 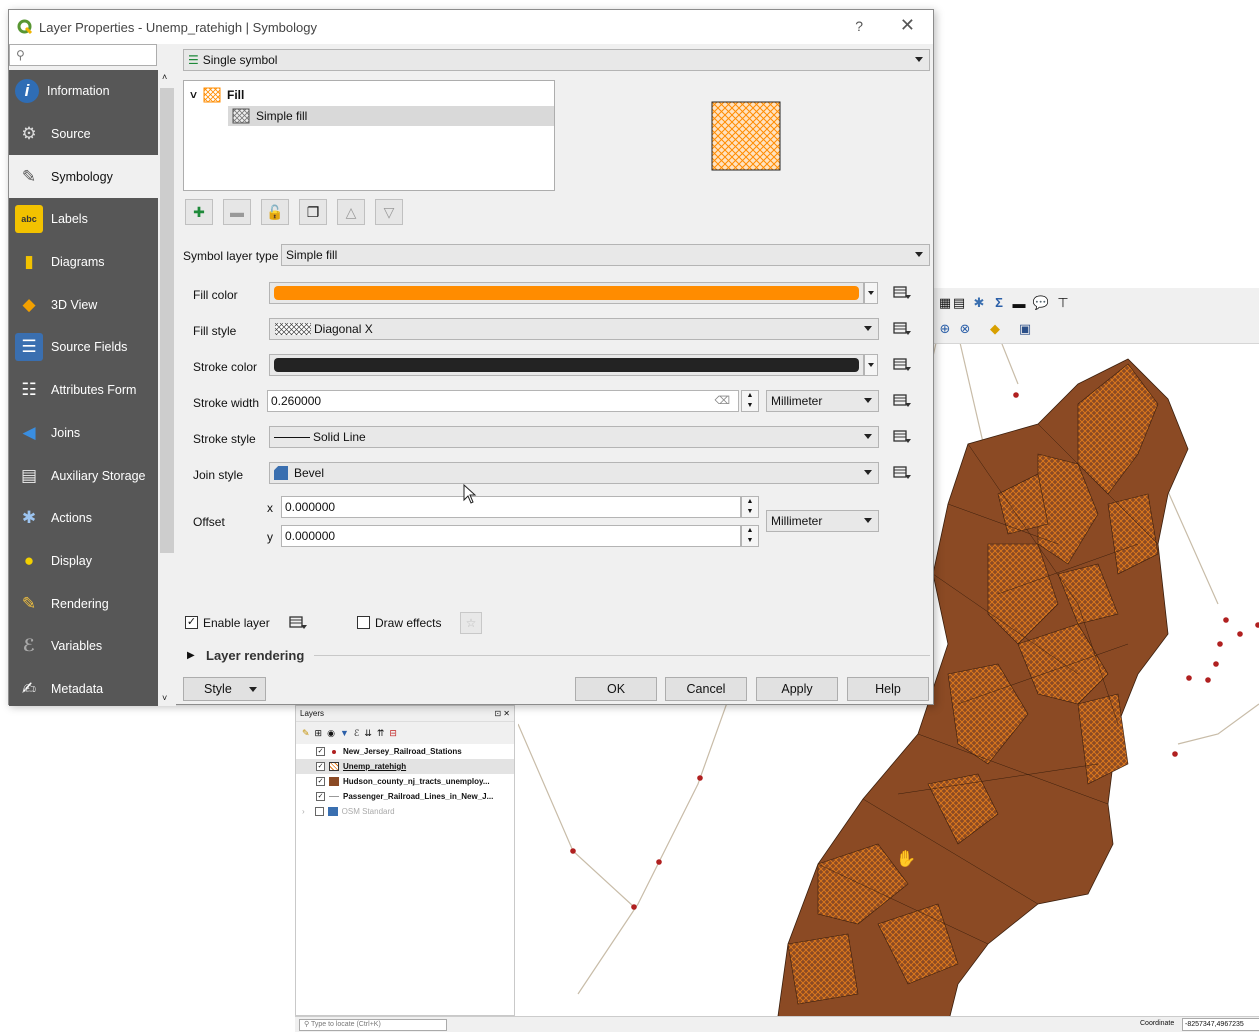 What do you see at coordinates (83, 475) in the screenshot?
I see `nav-item-auxiliary-storage: ▤ Auxiliary Storage` at bounding box center [83, 475].